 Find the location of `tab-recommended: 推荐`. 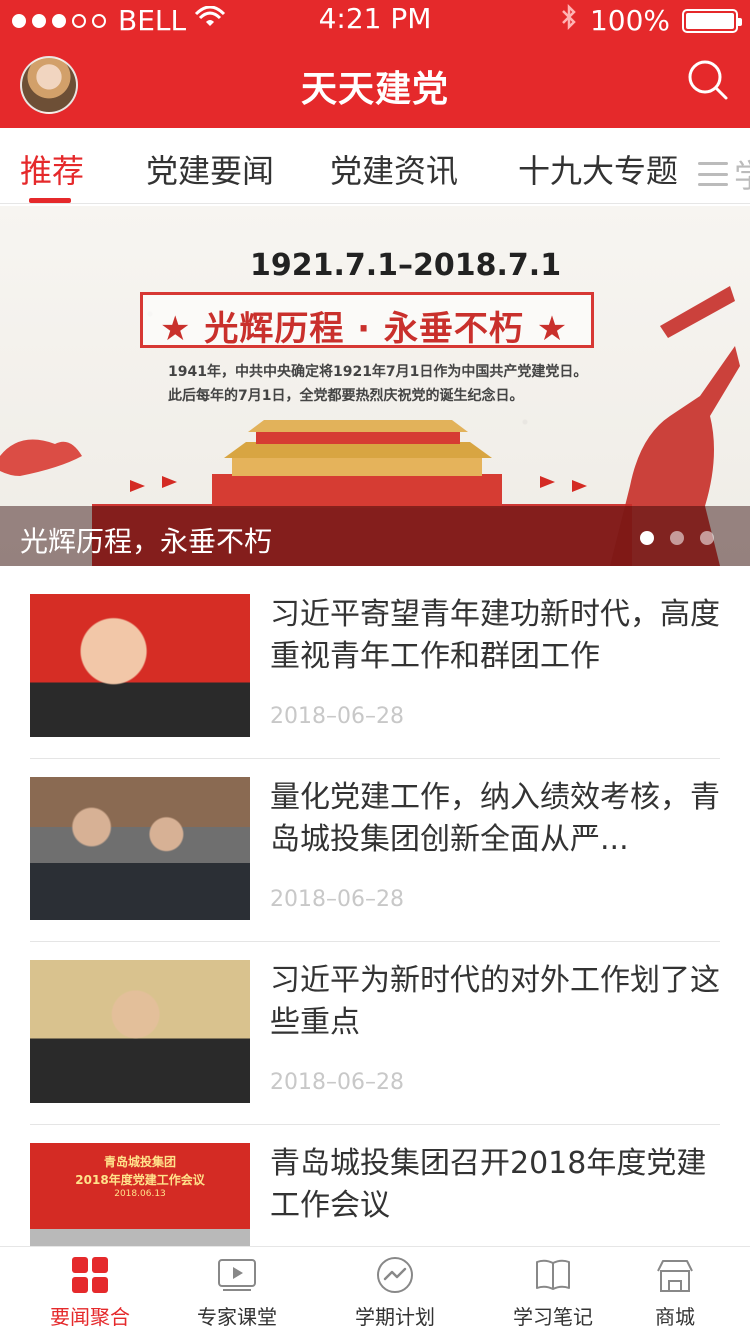

tab-recommended: 推荐 is located at coordinates (52, 169).